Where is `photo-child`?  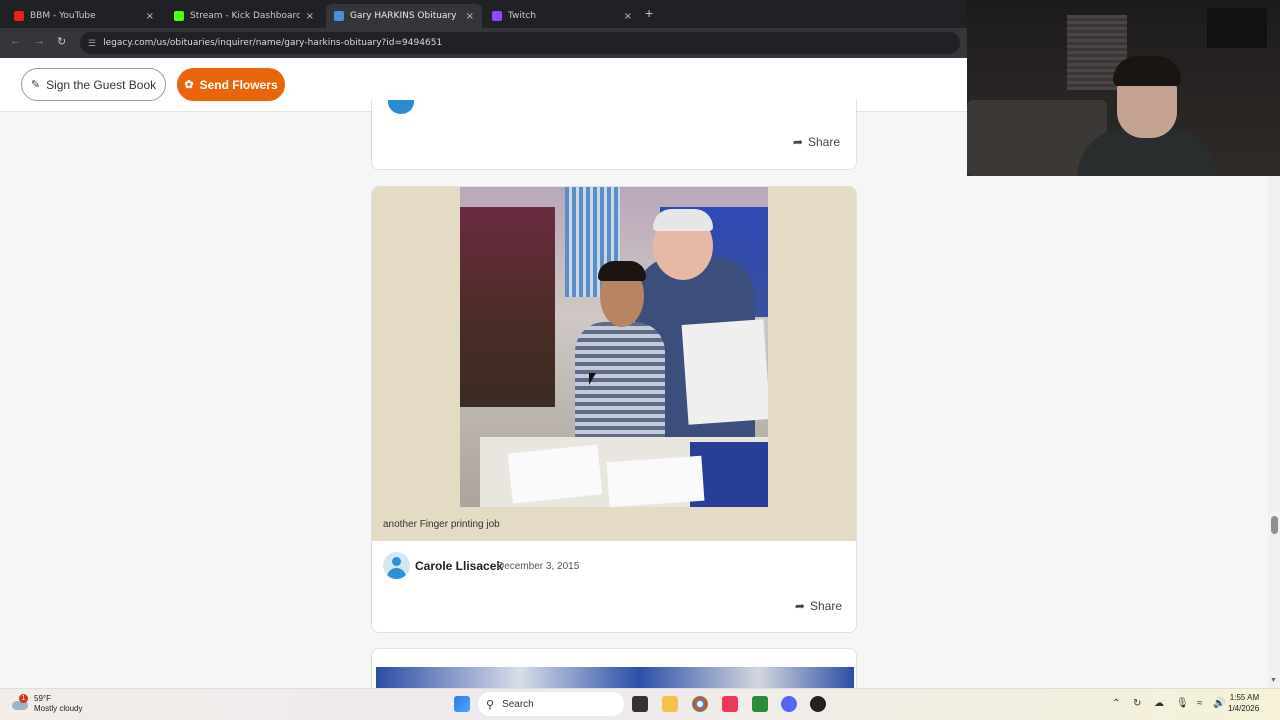 photo-child is located at coordinates (620, 387).